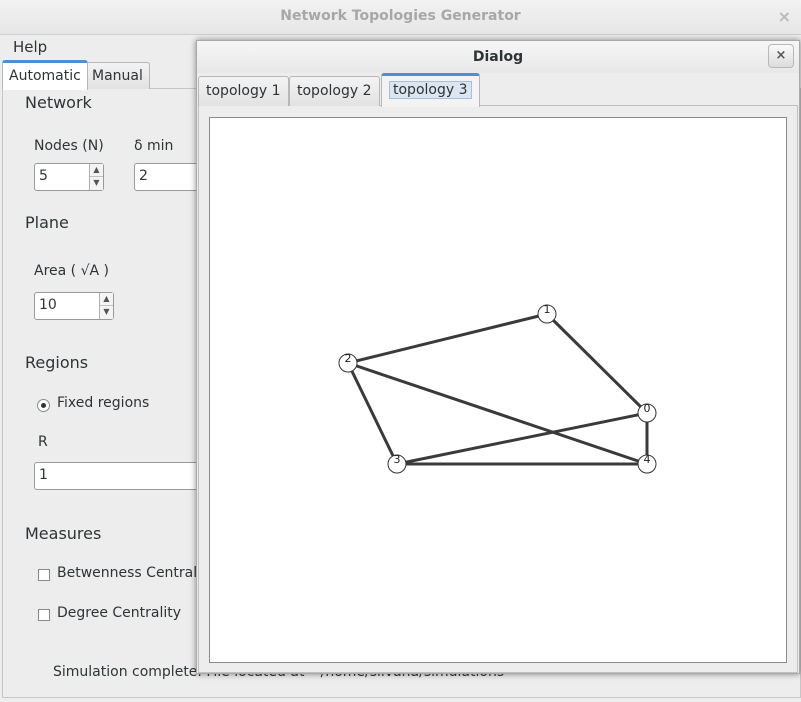 Image resolution: width=801 pixels, height=702 pixels. What do you see at coordinates (334, 91) in the screenshot?
I see `tab-topology-2: topology 2` at bounding box center [334, 91].